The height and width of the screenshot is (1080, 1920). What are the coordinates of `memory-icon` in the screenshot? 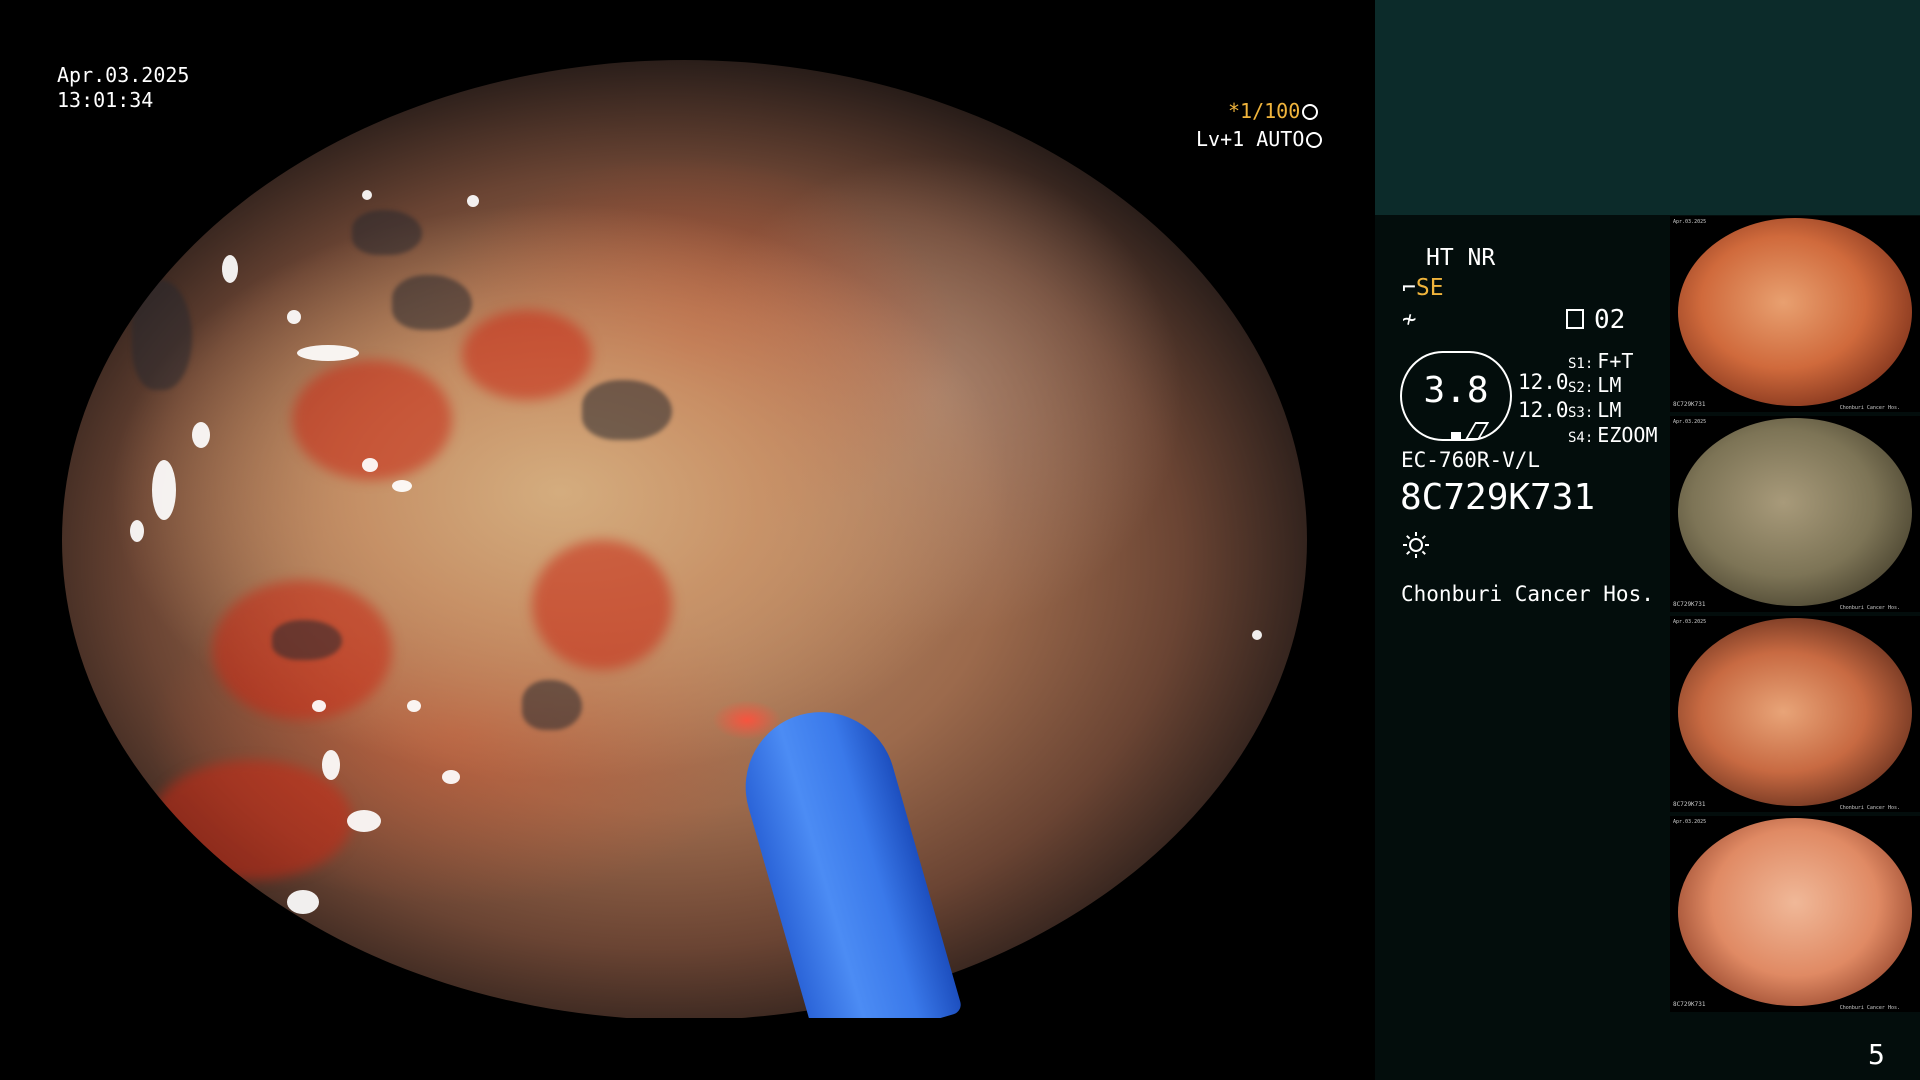 It's located at (1575, 319).